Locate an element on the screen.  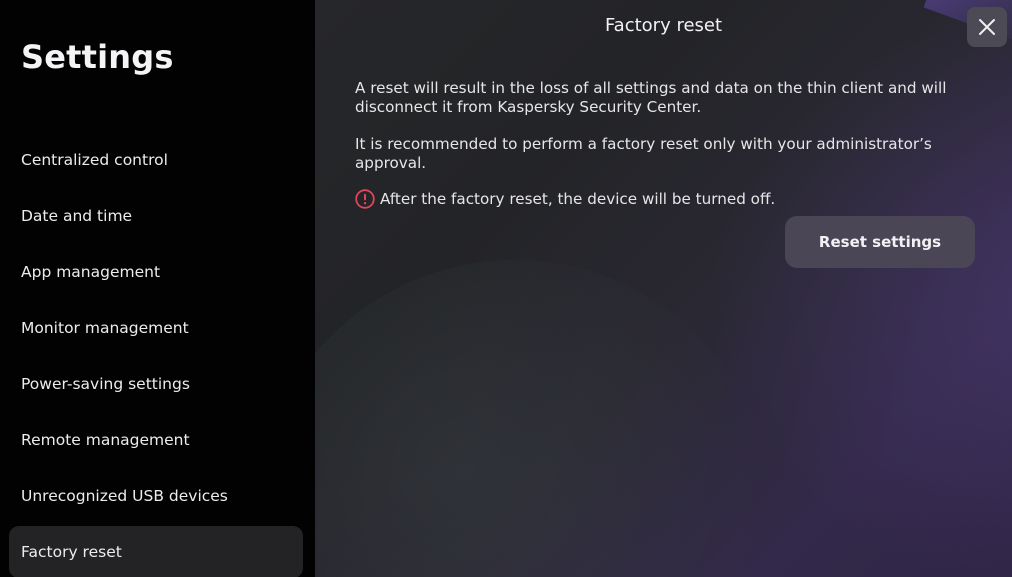
sidebar-item-centralized-control: Centralized control is located at coordinates (156, 160).